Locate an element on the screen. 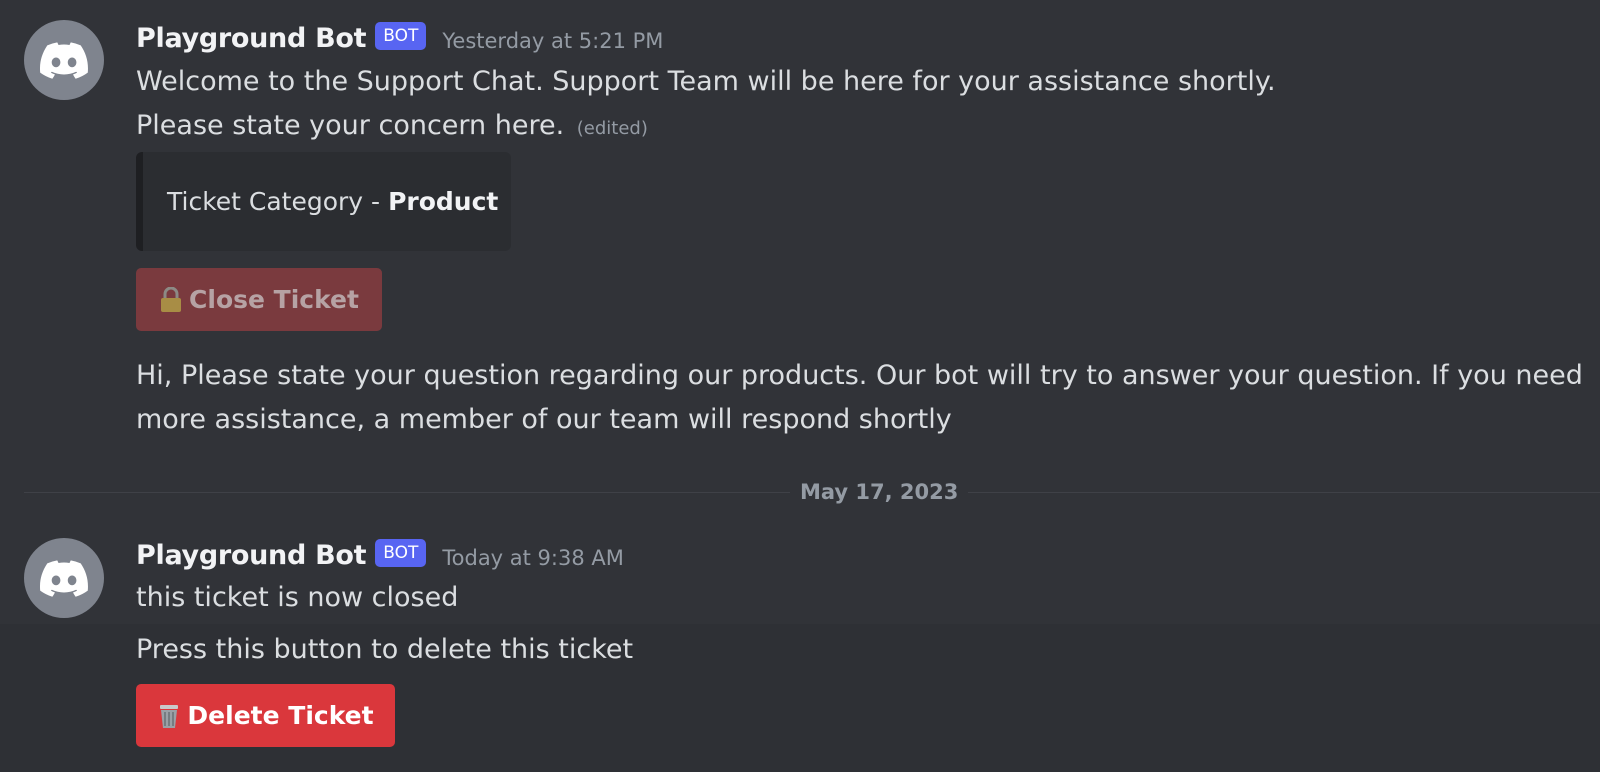  wastebasket-icon is located at coordinates (169, 716).